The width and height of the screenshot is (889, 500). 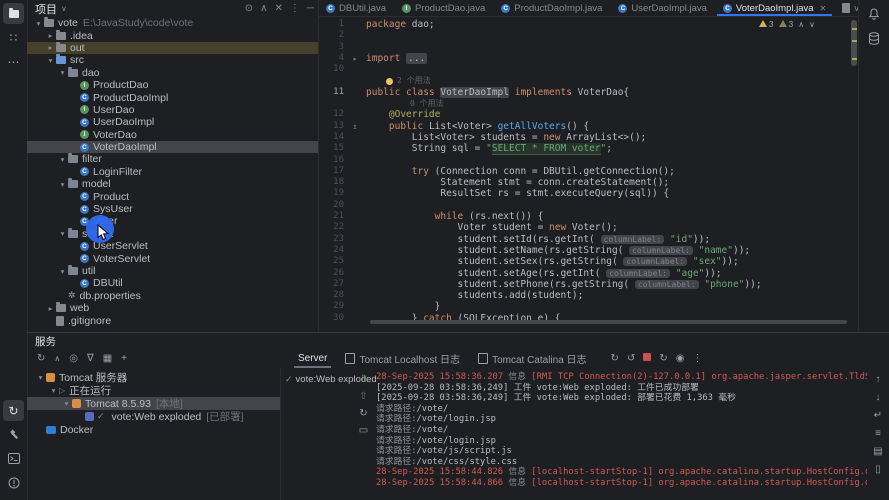 What do you see at coordinates (172, 172) in the screenshot?
I see `tree-item-LoginFilter: C LoginFilter` at bounding box center [172, 172].